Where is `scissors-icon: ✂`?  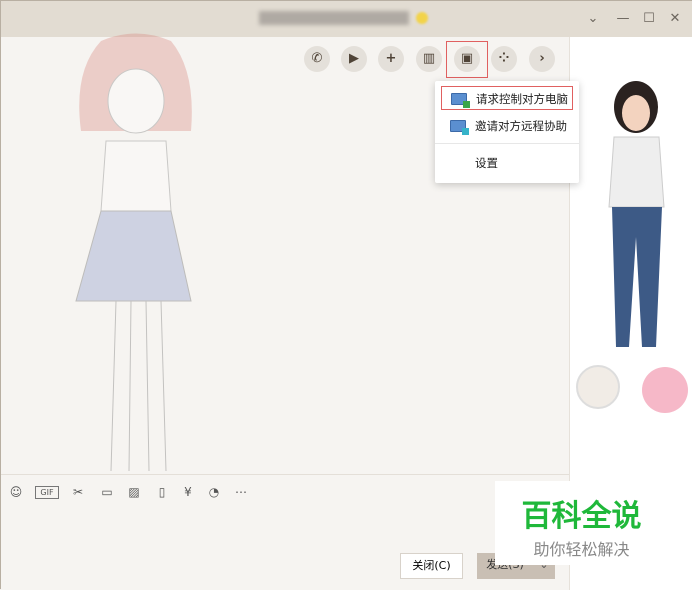 scissors-icon: ✂ is located at coordinates (78, 492).